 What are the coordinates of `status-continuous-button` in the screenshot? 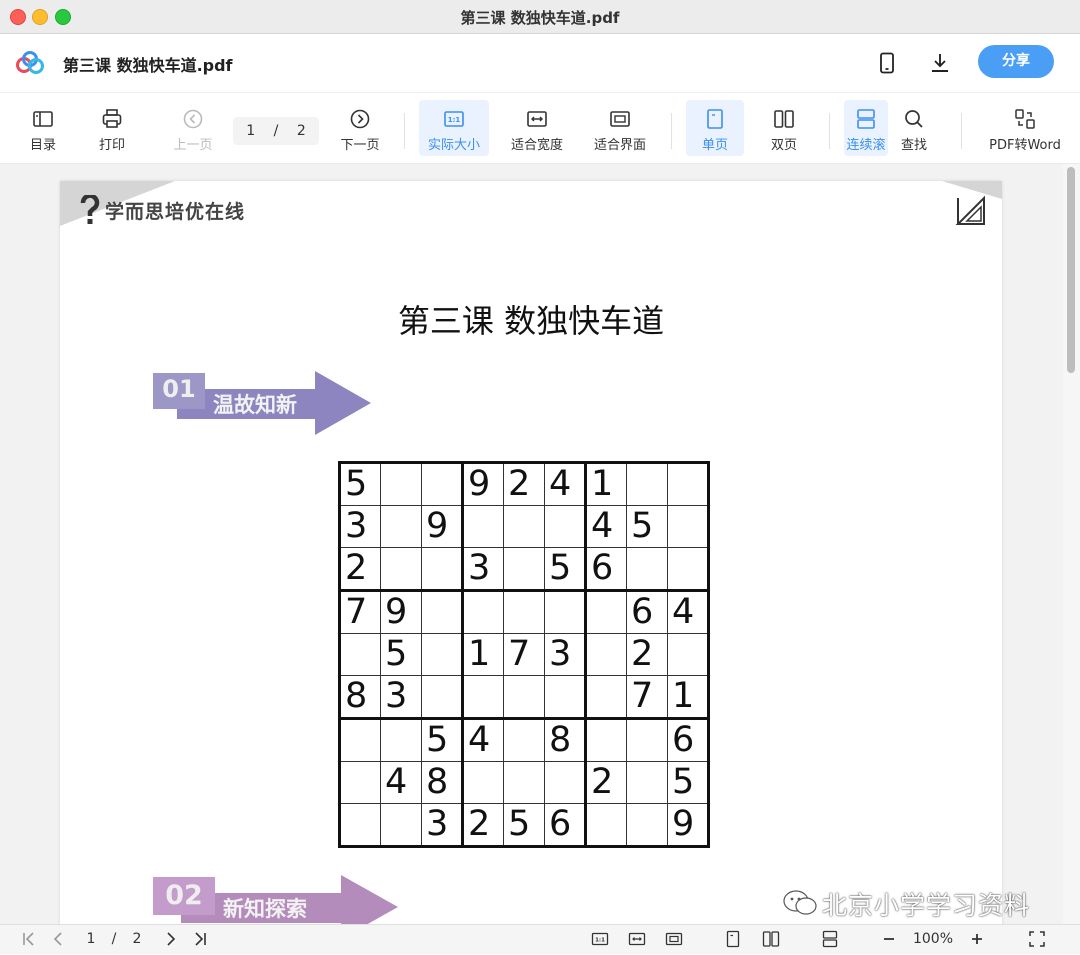 It's located at (830, 939).